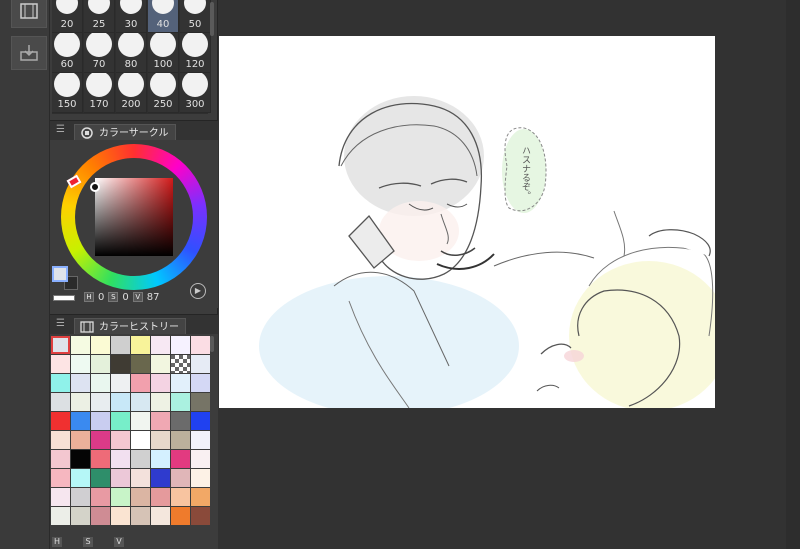 This screenshot has height=549, width=800. I want to click on sv-marker, so click(95, 187).